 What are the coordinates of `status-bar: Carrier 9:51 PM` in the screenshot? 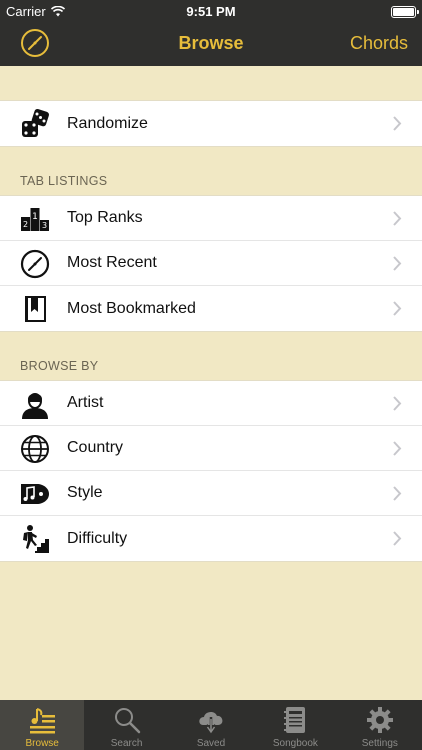 It's located at (211, 12).